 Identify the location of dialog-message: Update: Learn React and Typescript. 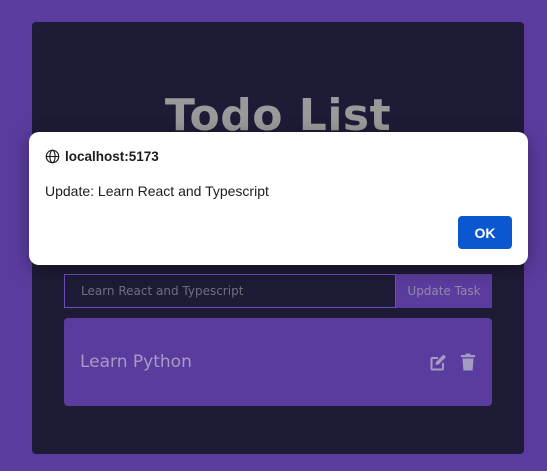
(157, 191).